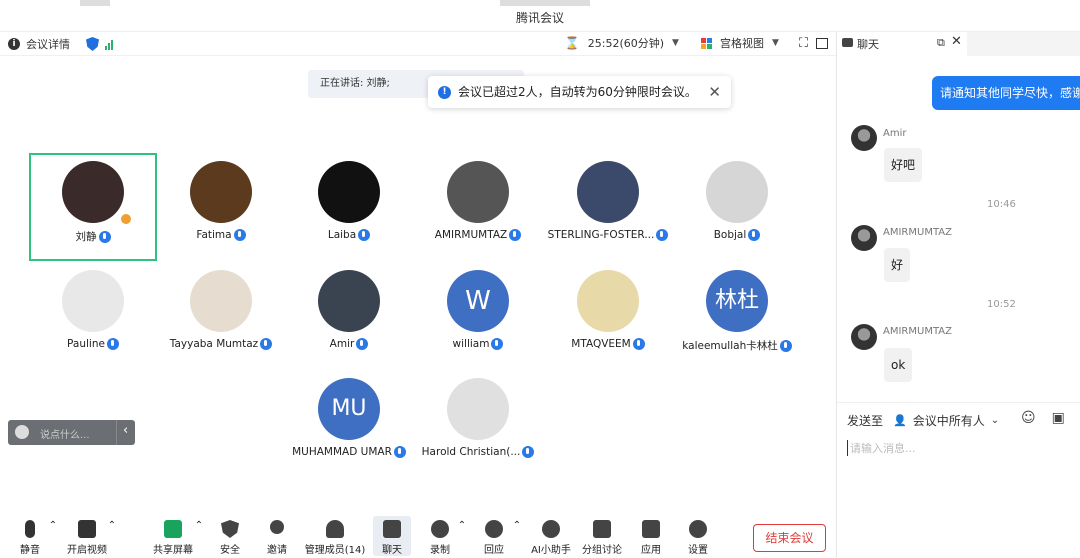  Describe the element at coordinates (608, 316) in the screenshot. I see `participant-tile: MTAQVEEM` at that location.